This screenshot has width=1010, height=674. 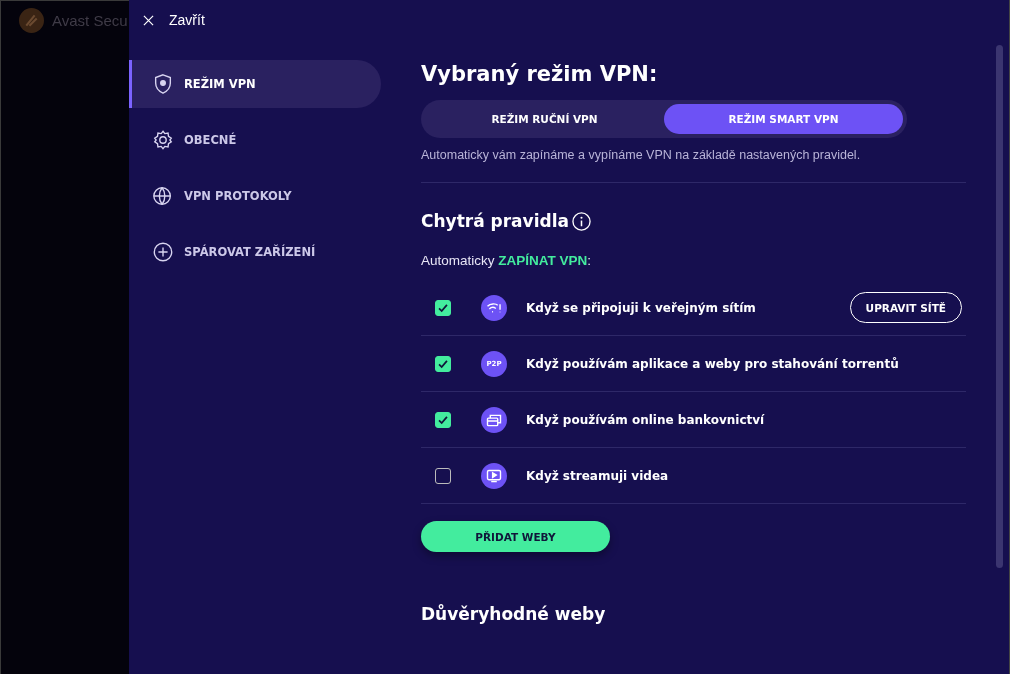 I want to click on mode-description: Automaticky vám zapínáme a vypínáme VPN na základě nastavených pravidel., so click(x=641, y=155).